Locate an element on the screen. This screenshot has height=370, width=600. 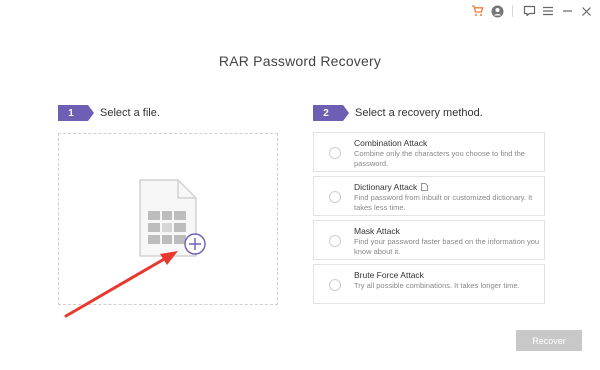
feedback-icon is located at coordinates (529, 11).